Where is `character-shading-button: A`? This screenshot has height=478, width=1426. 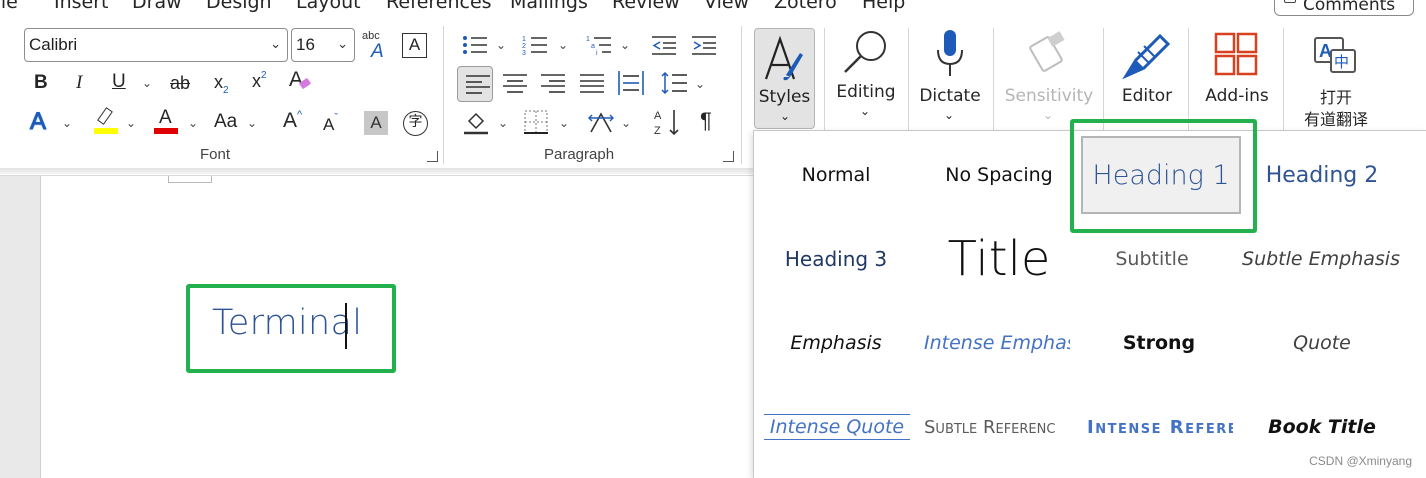
character-shading-button: A is located at coordinates (376, 123).